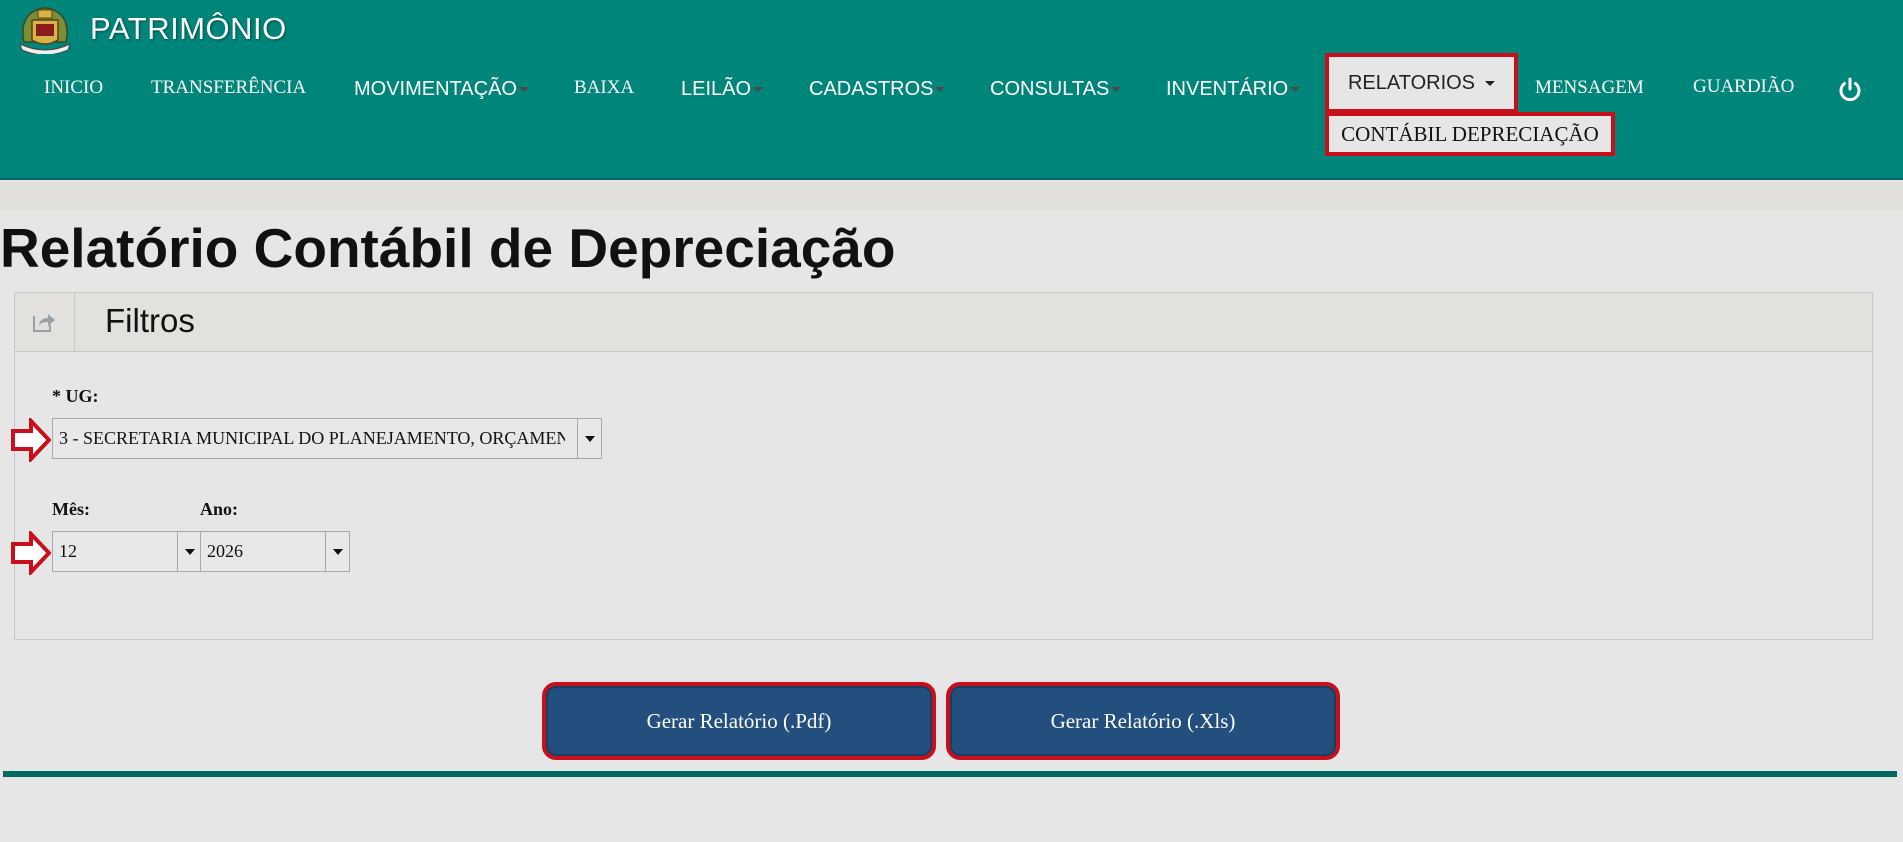  Describe the element at coordinates (448, 248) in the screenshot. I see `page-title: Relatório Contábil de Depreciação` at that location.